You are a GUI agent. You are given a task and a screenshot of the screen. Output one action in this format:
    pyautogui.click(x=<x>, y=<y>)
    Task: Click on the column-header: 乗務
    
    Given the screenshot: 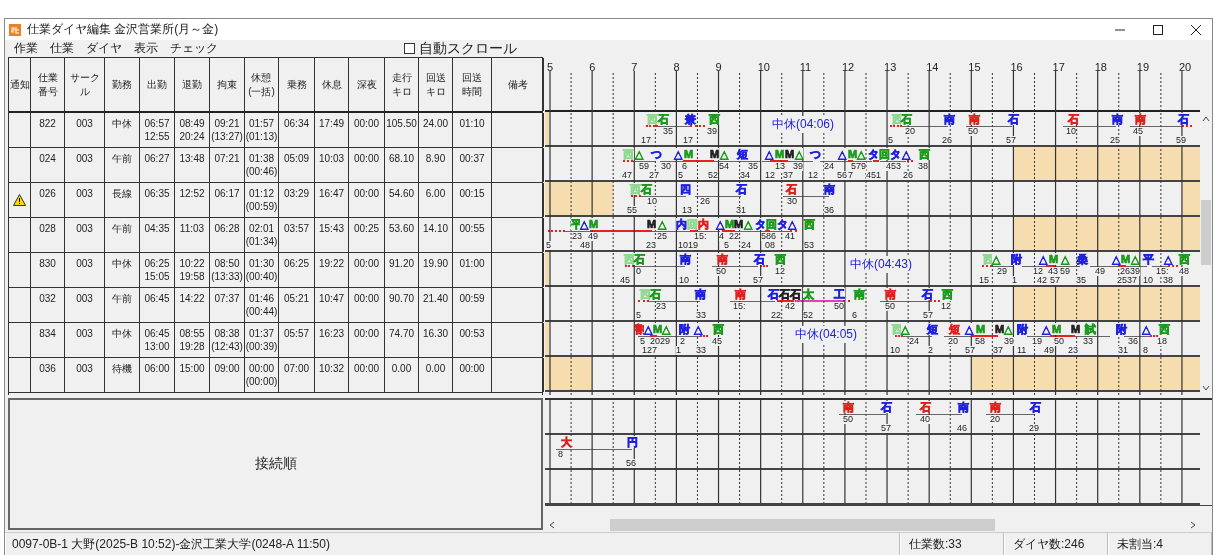 What is the action you would take?
    pyautogui.click(x=296, y=84)
    